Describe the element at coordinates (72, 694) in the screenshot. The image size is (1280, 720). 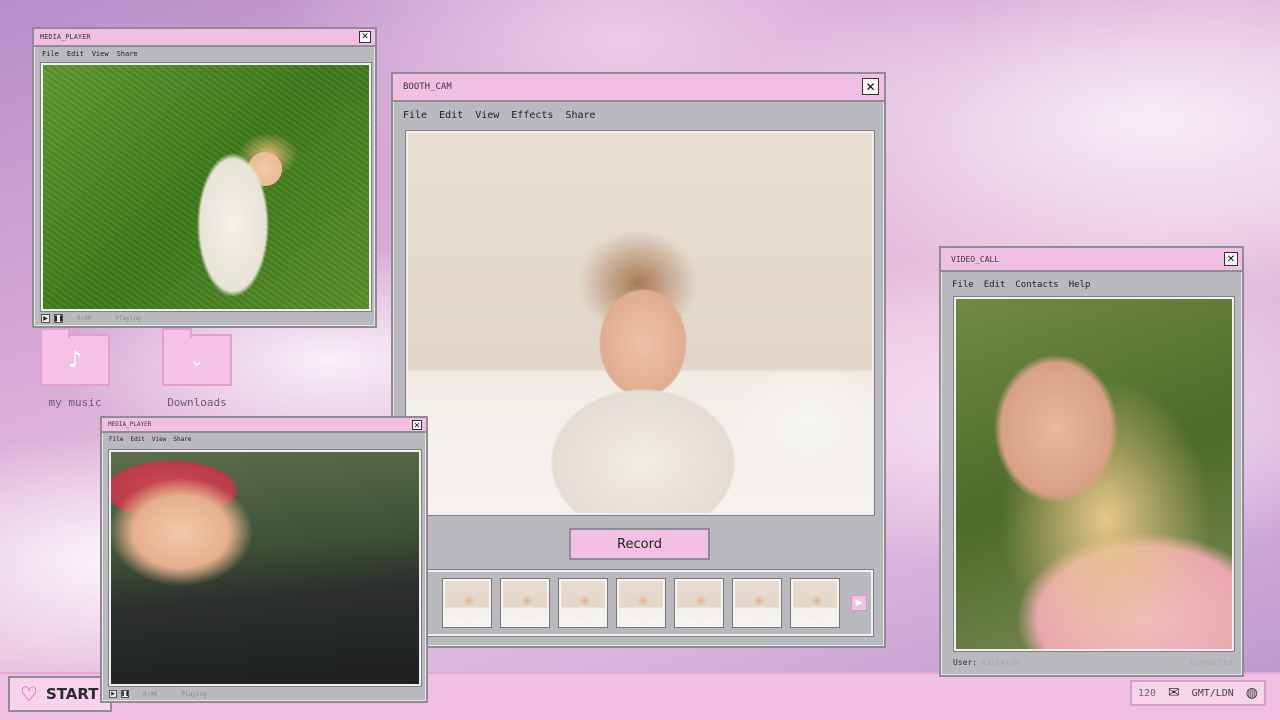
I see `start-label: START` at that location.